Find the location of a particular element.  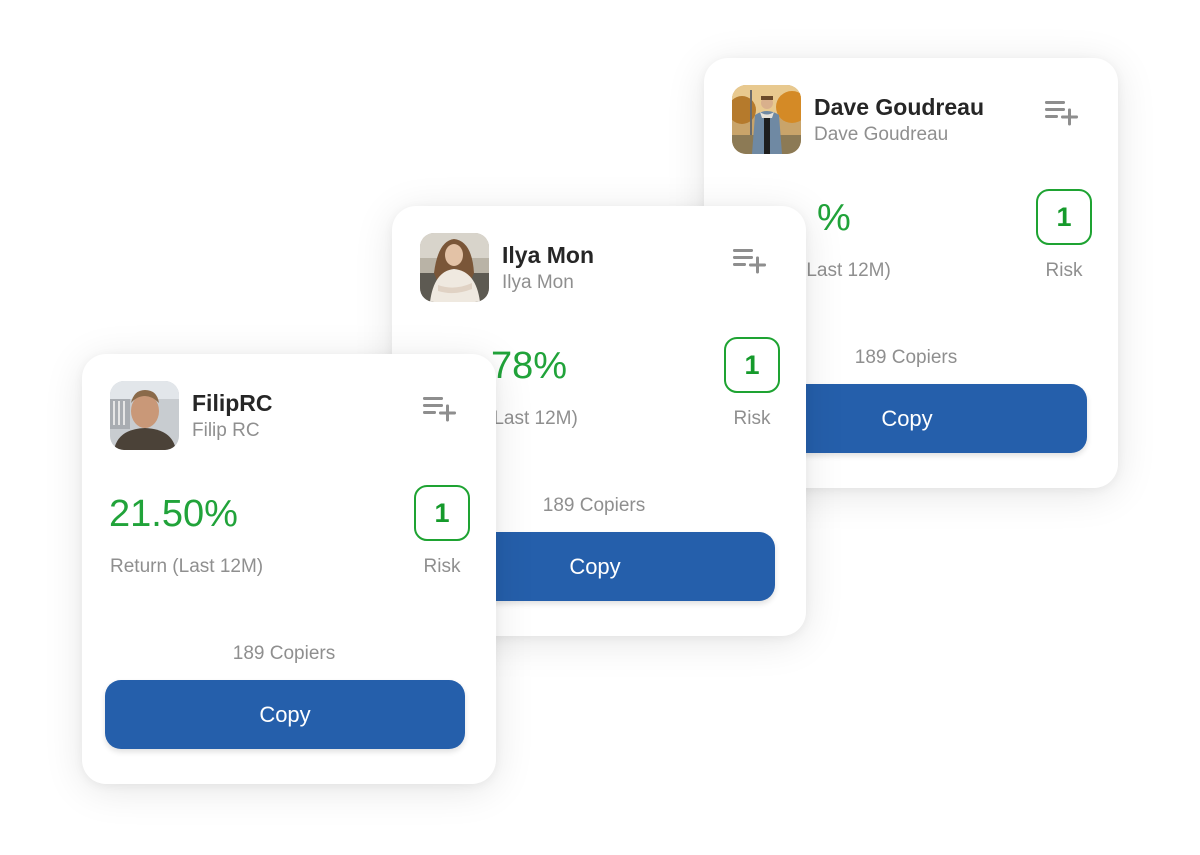

trader-name: FilipRC is located at coordinates (232, 403).